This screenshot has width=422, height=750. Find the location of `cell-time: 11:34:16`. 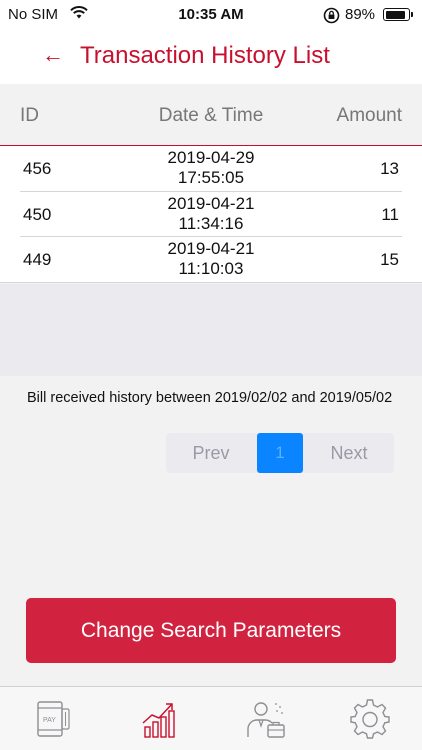

cell-time: 11:34:16 is located at coordinates (211, 223).